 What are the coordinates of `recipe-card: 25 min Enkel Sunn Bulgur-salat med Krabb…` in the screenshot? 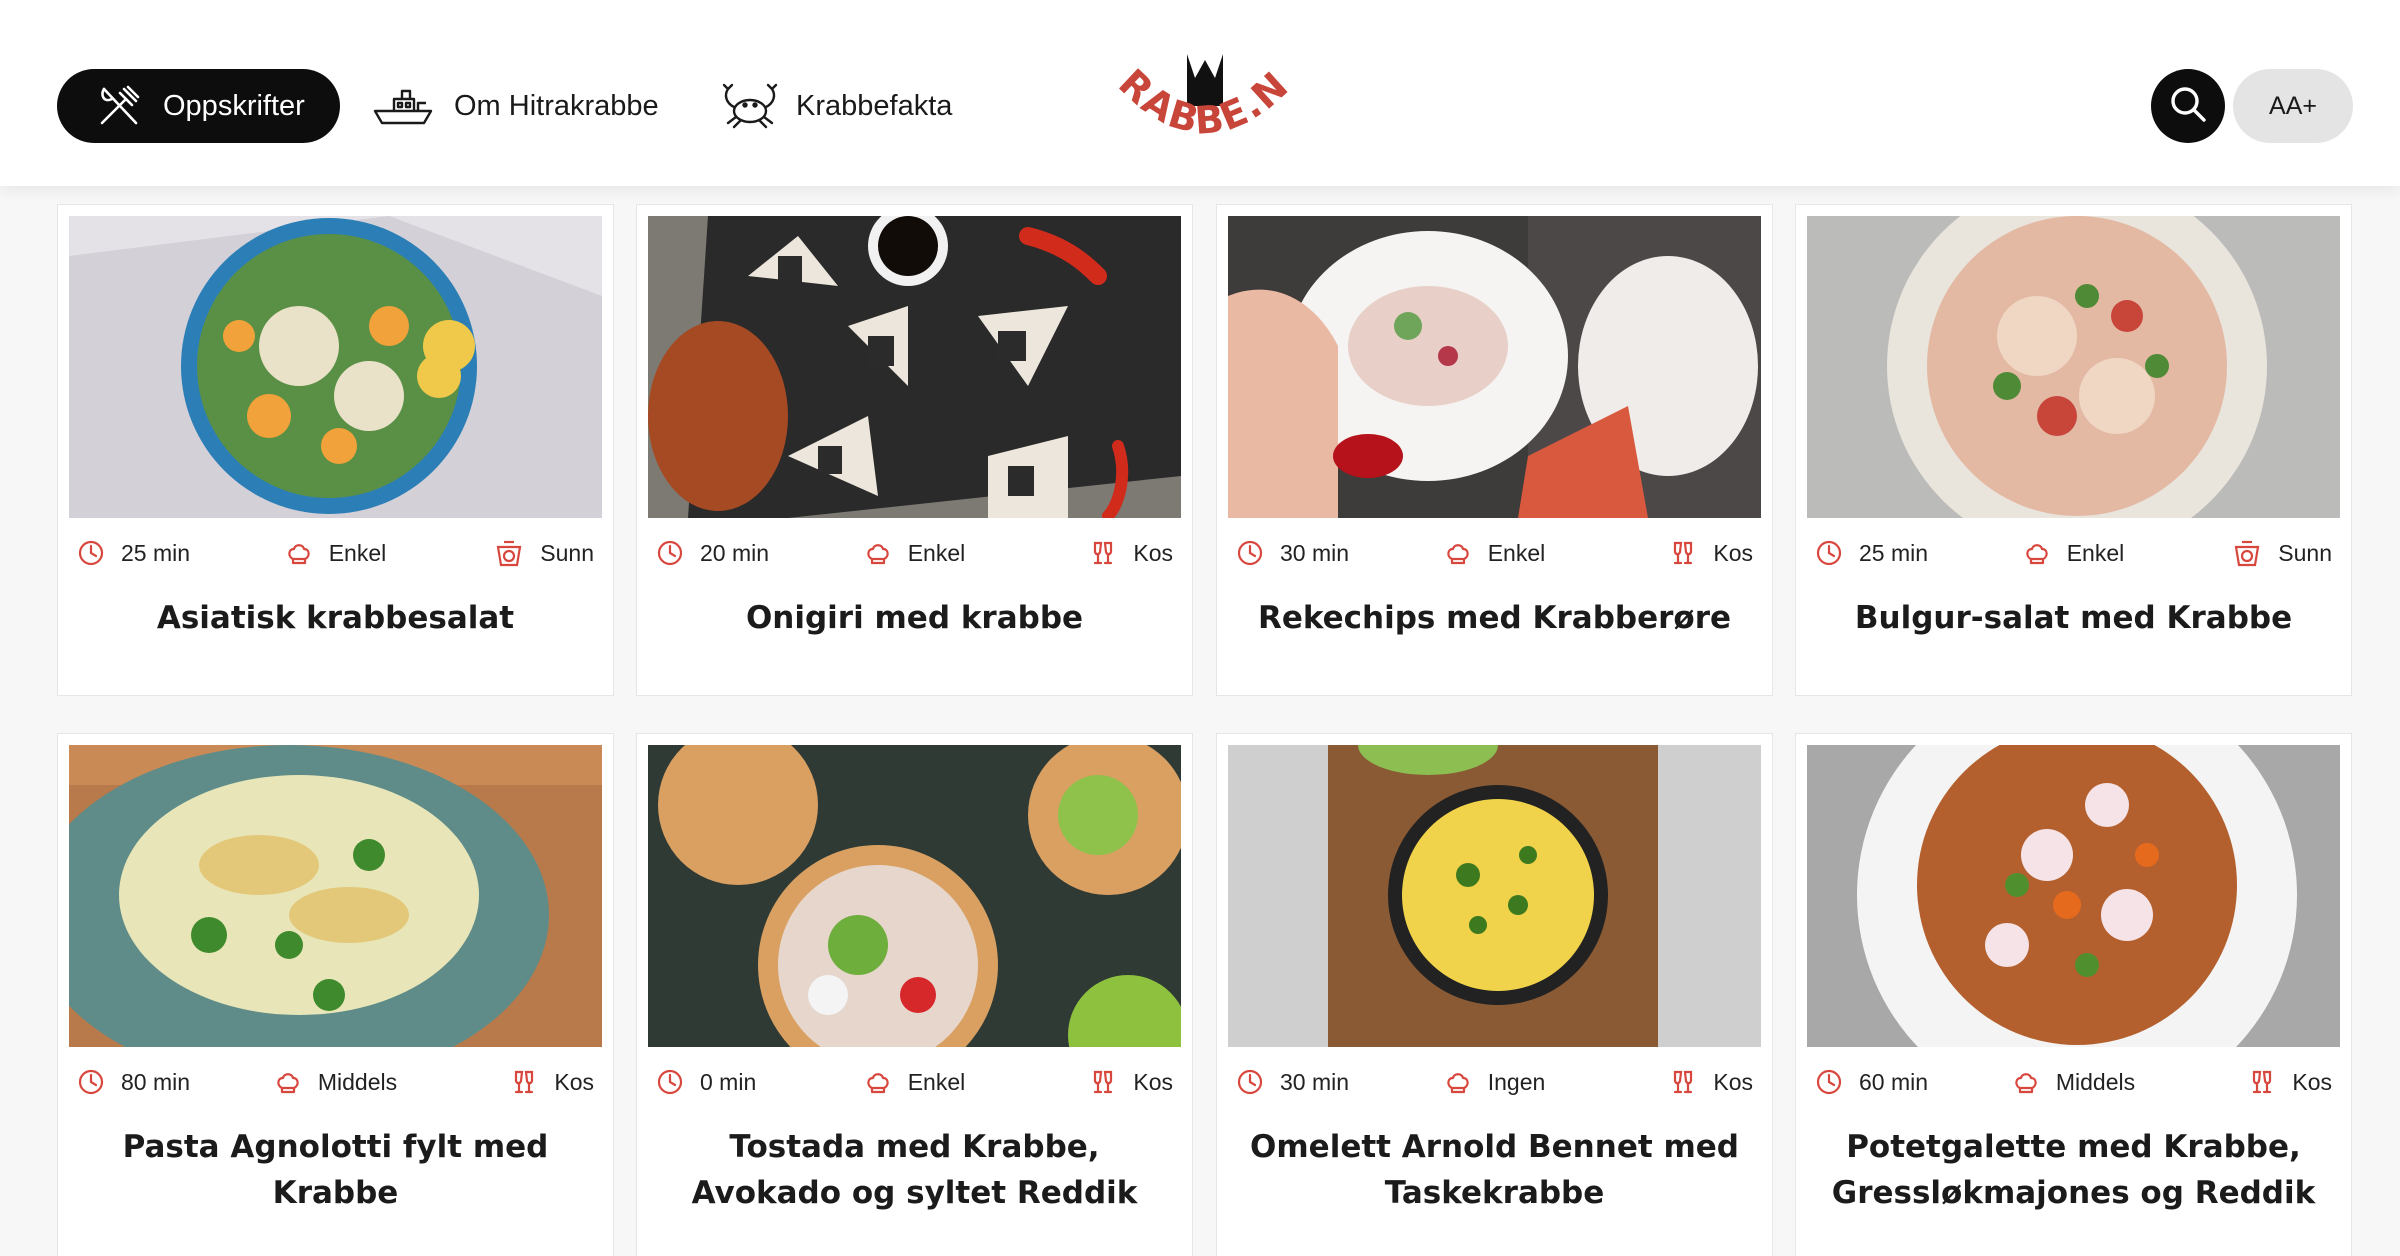 It's located at (2073, 450).